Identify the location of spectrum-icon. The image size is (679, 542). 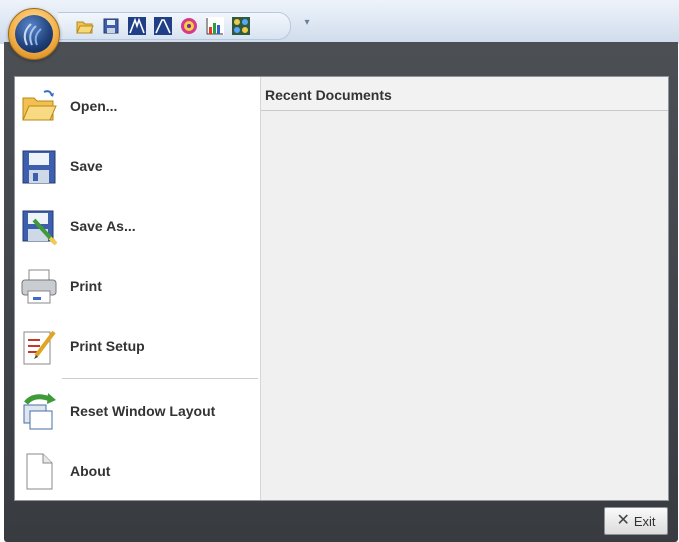
(215, 26).